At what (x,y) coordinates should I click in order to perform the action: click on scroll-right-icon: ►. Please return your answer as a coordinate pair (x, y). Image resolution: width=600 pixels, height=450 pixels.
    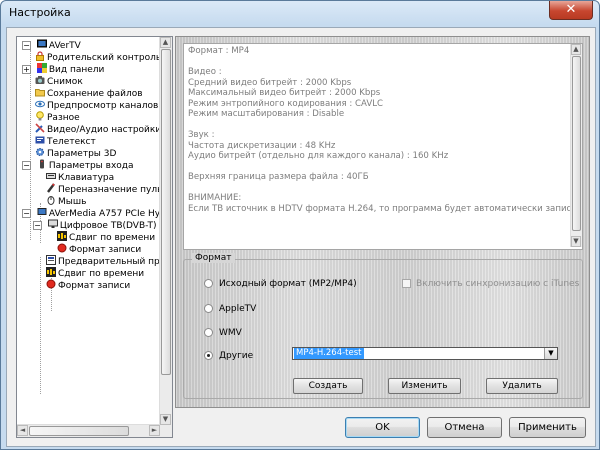
    Looking at the image, I should click on (154, 430).